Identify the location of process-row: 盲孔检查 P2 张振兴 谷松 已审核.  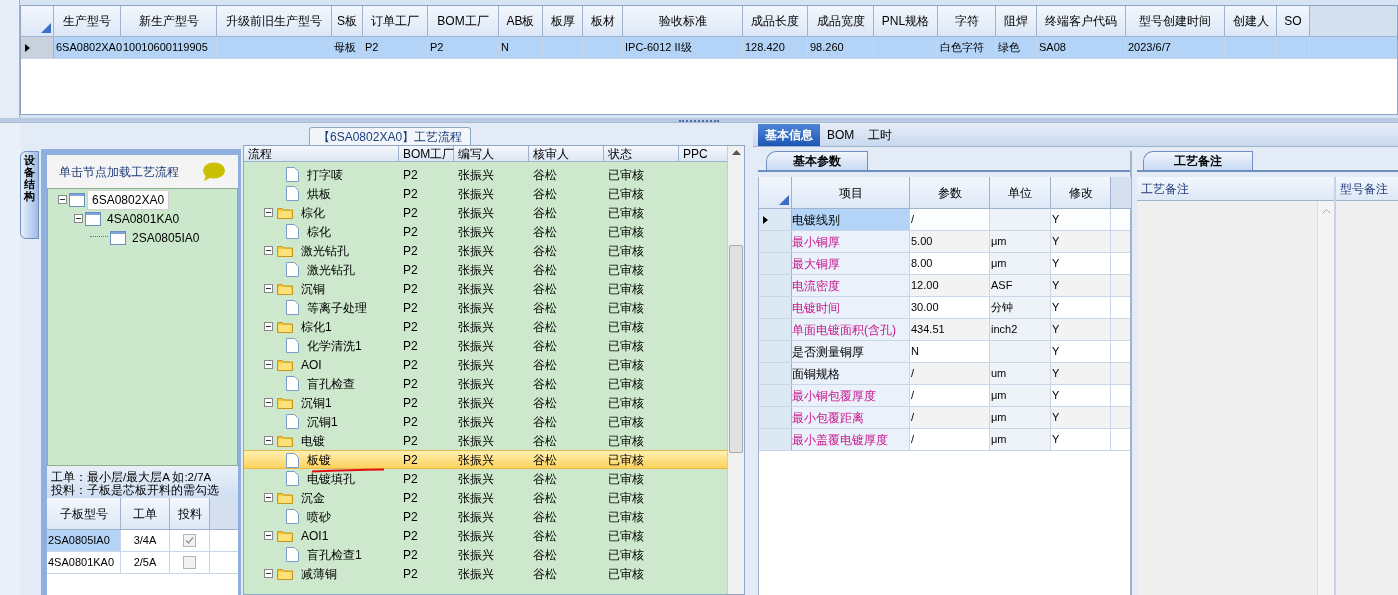
(485, 383).